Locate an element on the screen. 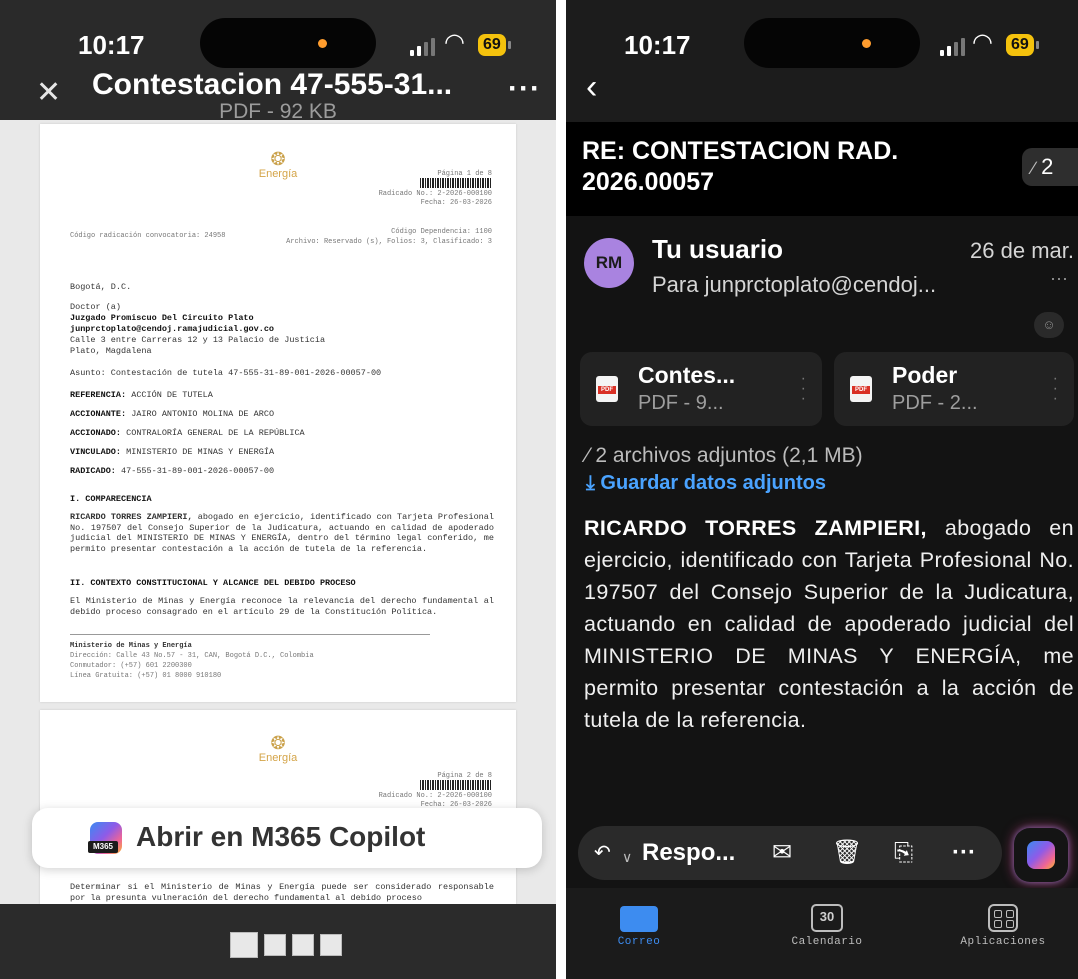  radicado-label: Radicado No.: 2-2026-000100 is located at coordinates (435, 194).